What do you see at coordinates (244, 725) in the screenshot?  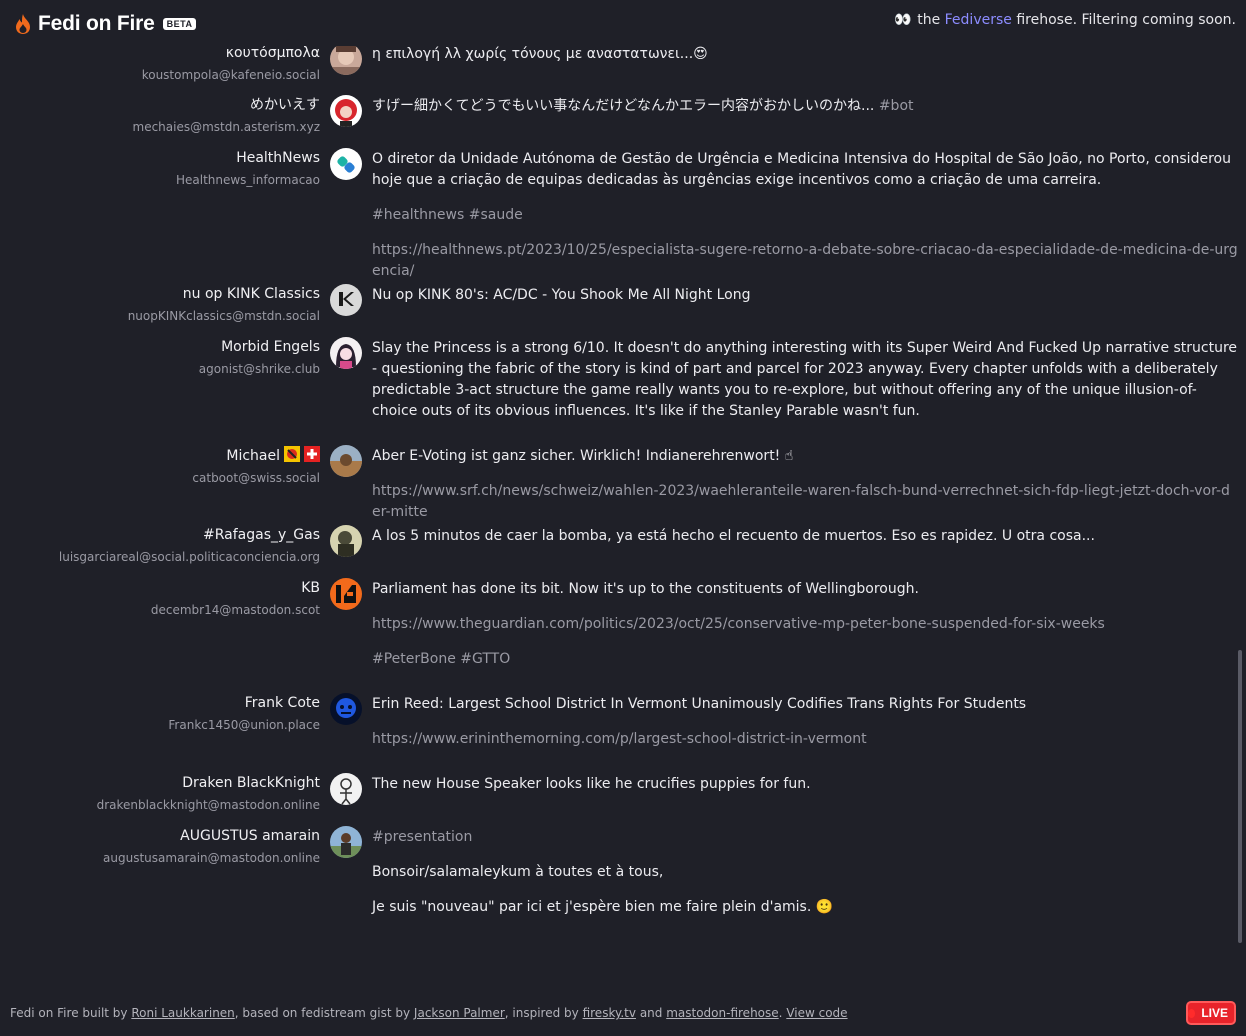 I see `author-handle: Frankc1450@union.place` at bounding box center [244, 725].